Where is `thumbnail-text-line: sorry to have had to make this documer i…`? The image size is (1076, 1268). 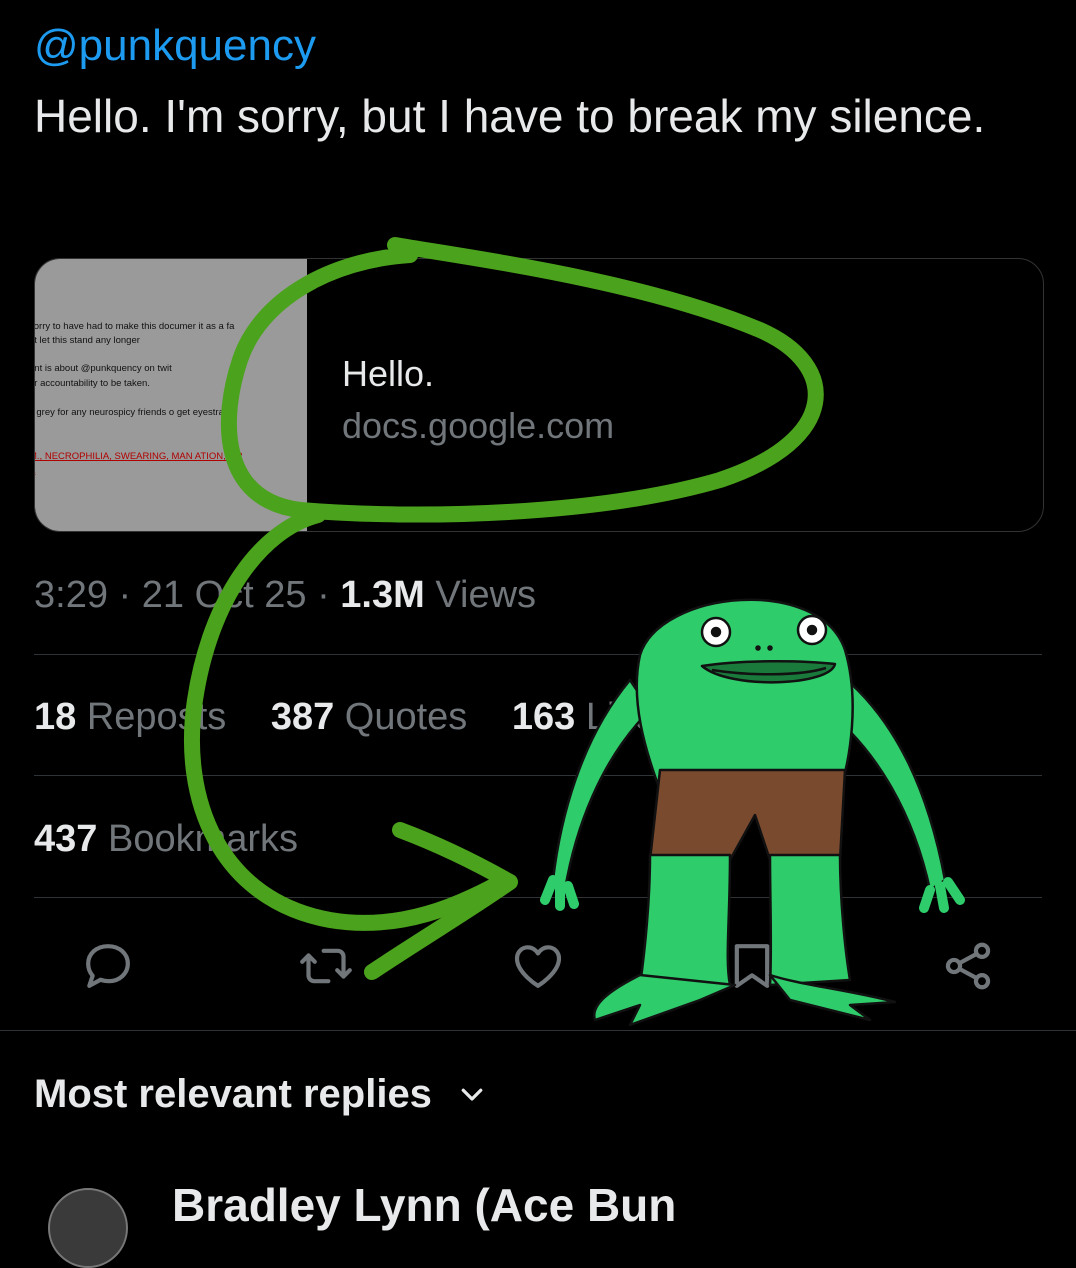 thumbnail-text-line: sorry to have had to make this documer i… is located at coordinates (134, 326).